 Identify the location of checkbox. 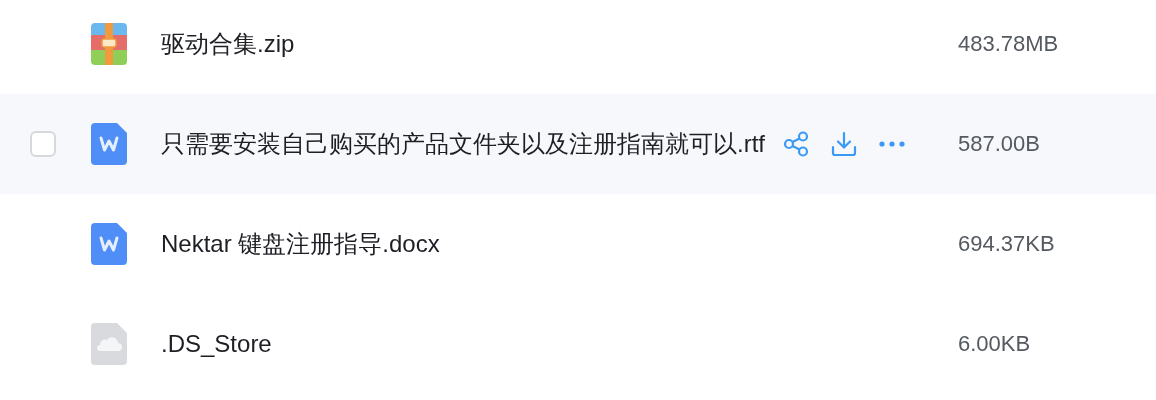
(43, 144).